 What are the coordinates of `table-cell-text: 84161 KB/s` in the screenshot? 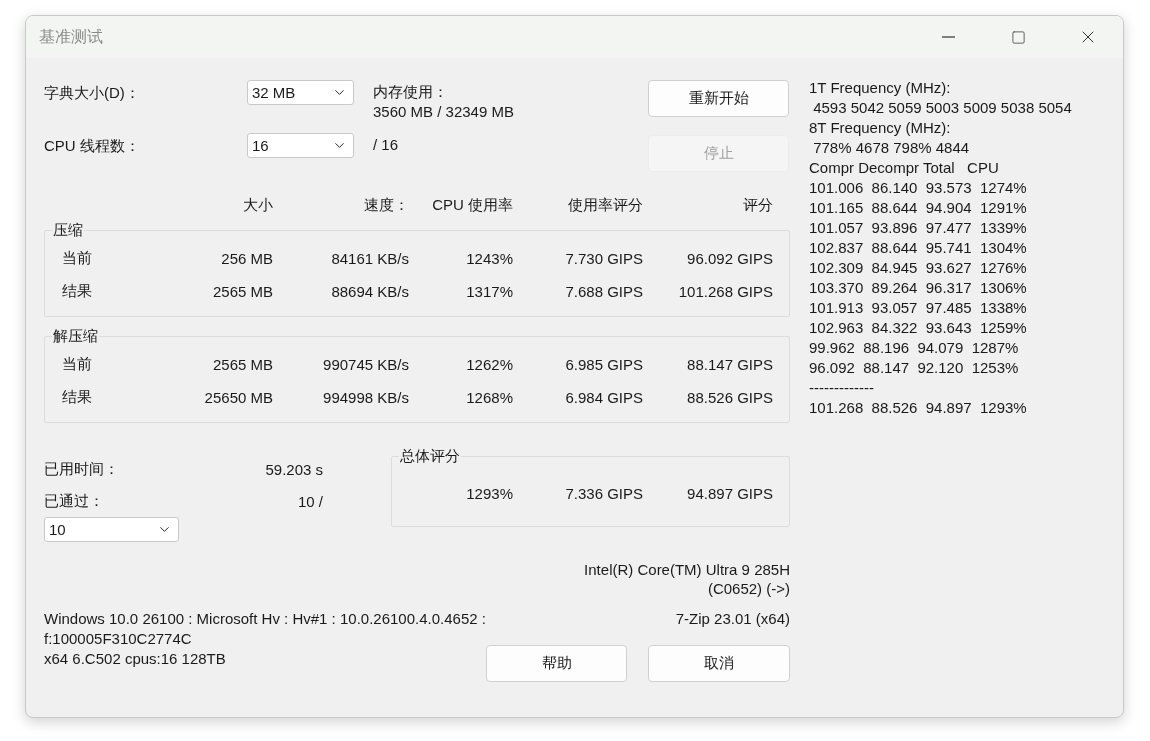 It's located at (369, 258).